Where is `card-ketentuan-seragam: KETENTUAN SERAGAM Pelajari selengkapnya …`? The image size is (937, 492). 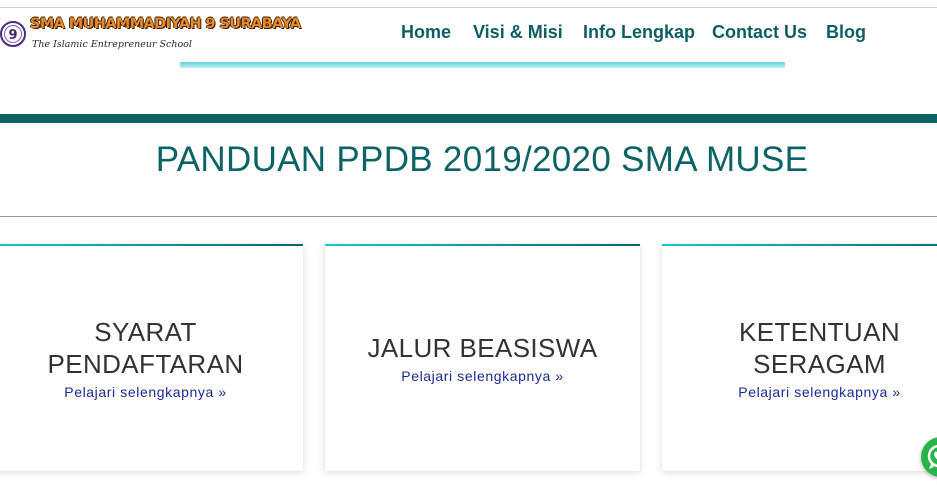 card-ketentuan-seragam: KETENTUAN SERAGAM Pelajari selengkapnya … is located at coordinates (799, 357).